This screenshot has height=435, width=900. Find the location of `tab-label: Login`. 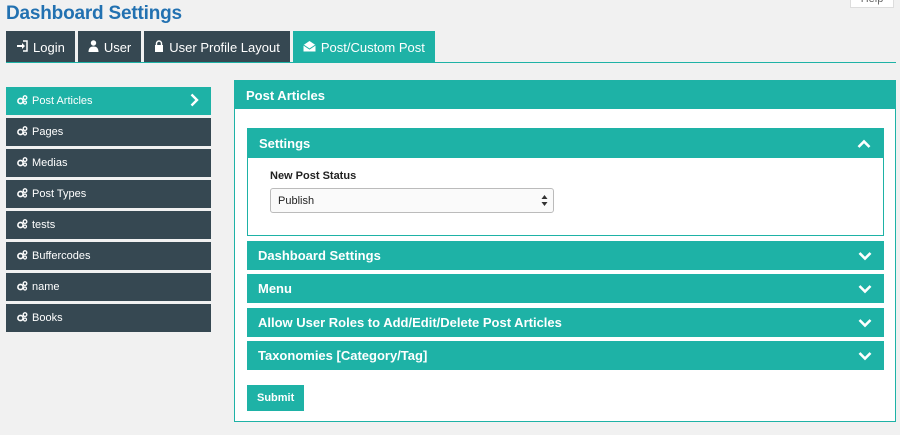

tab-label: Login is located at coordinates (49, 47).